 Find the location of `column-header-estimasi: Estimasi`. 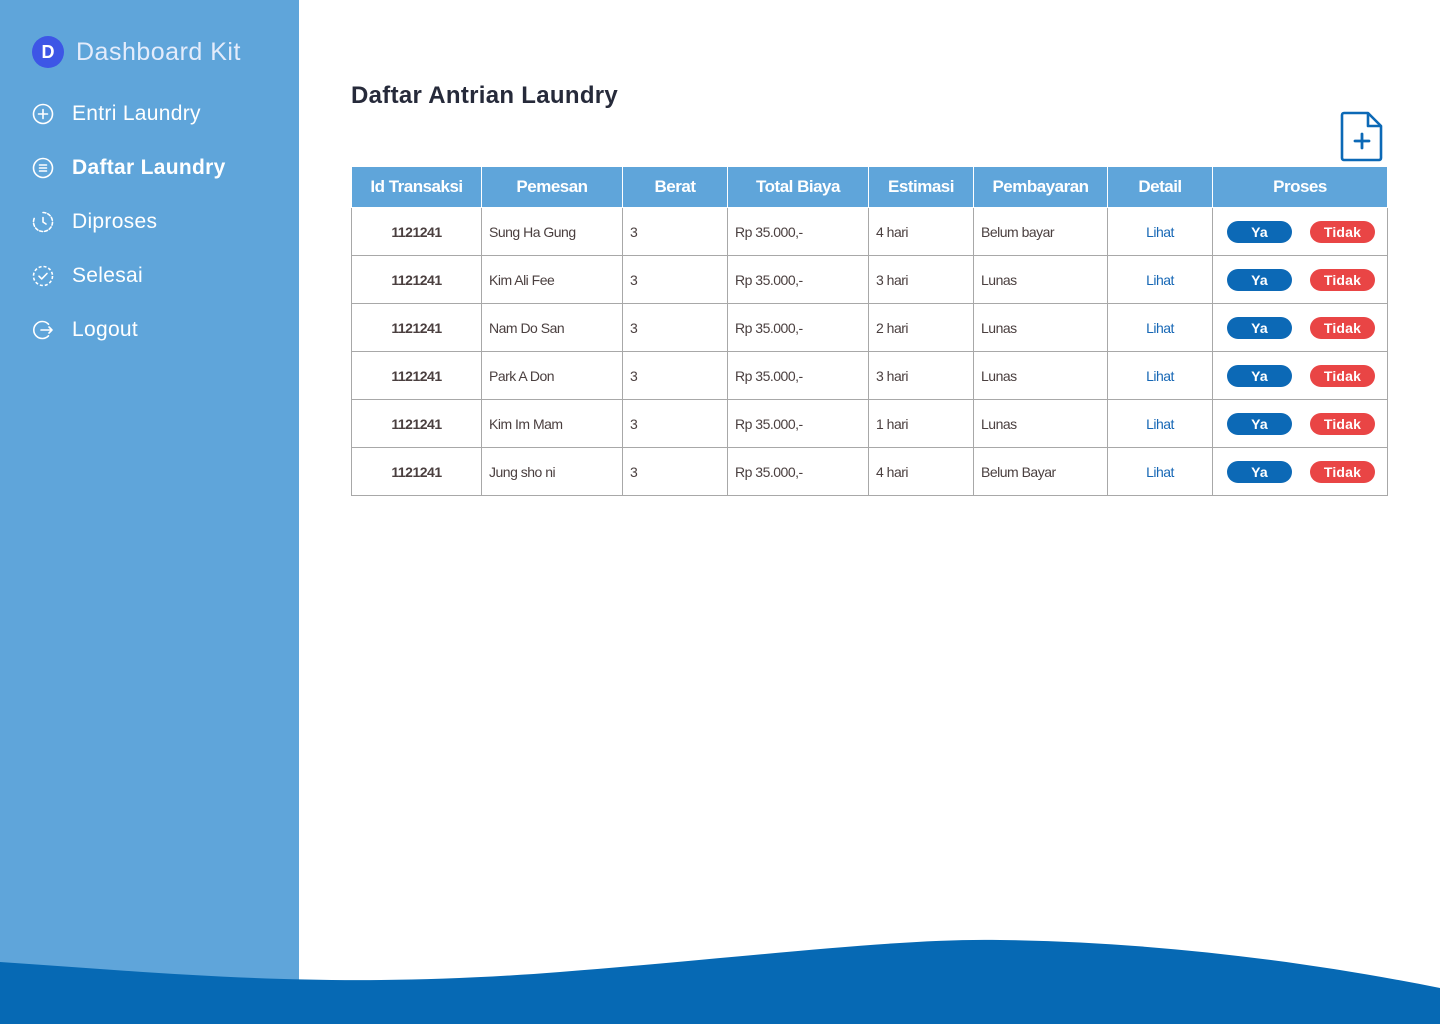

column-header-estimasi: Estimasi is located at coordinates (921, 187).